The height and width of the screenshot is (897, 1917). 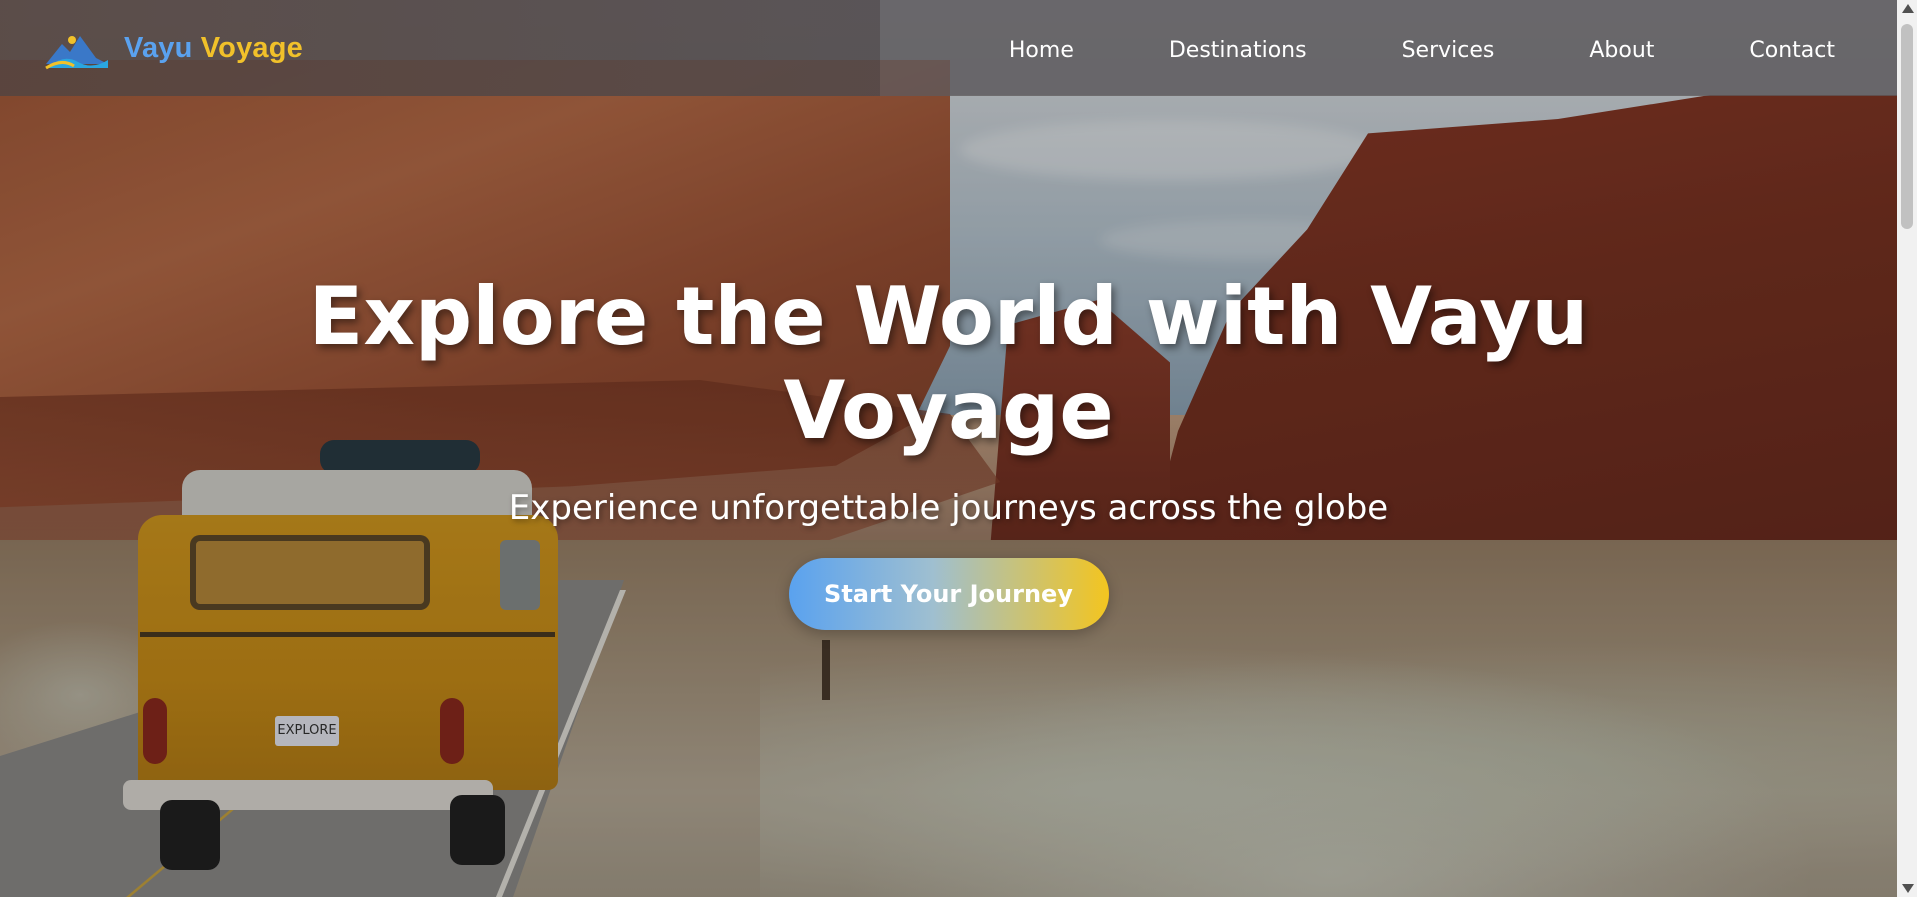 I want to click on vertical-scrollbar, so click(x=1907, y=448).